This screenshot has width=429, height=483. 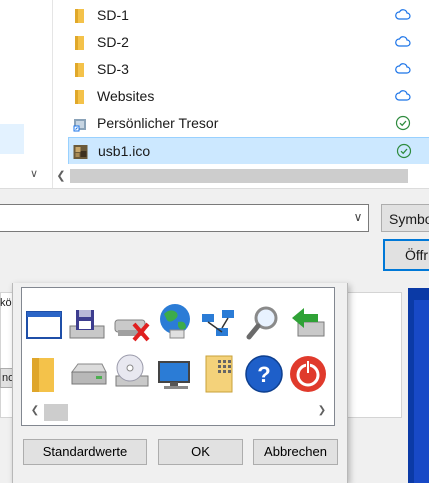 I want to click on ok-button: OK, so click(x=200, y=452).